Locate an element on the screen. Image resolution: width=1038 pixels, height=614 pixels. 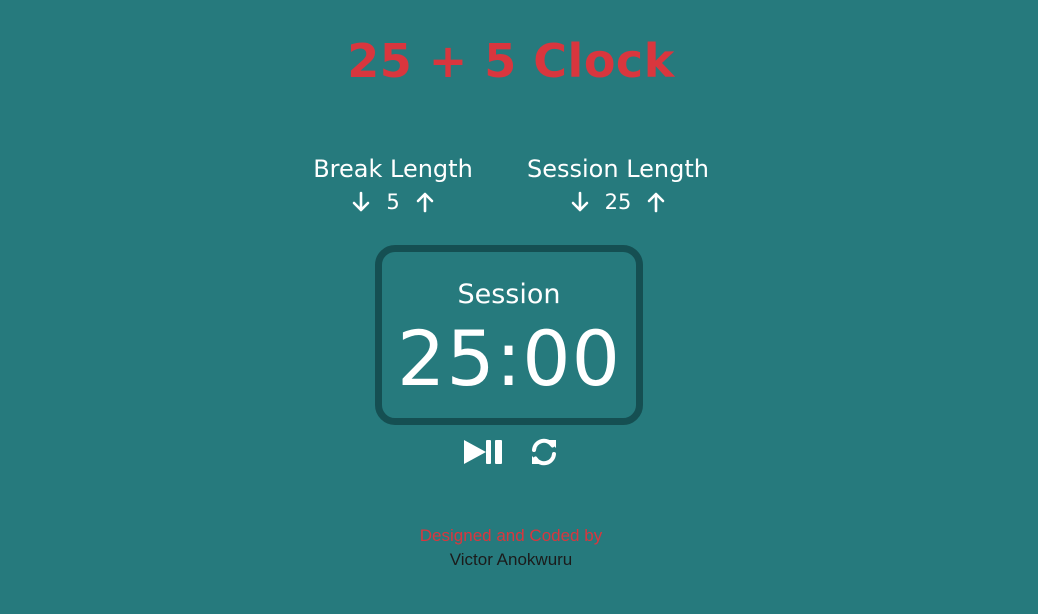
app-title: 25 + 5 Clock is located at coordinates (511, 61).